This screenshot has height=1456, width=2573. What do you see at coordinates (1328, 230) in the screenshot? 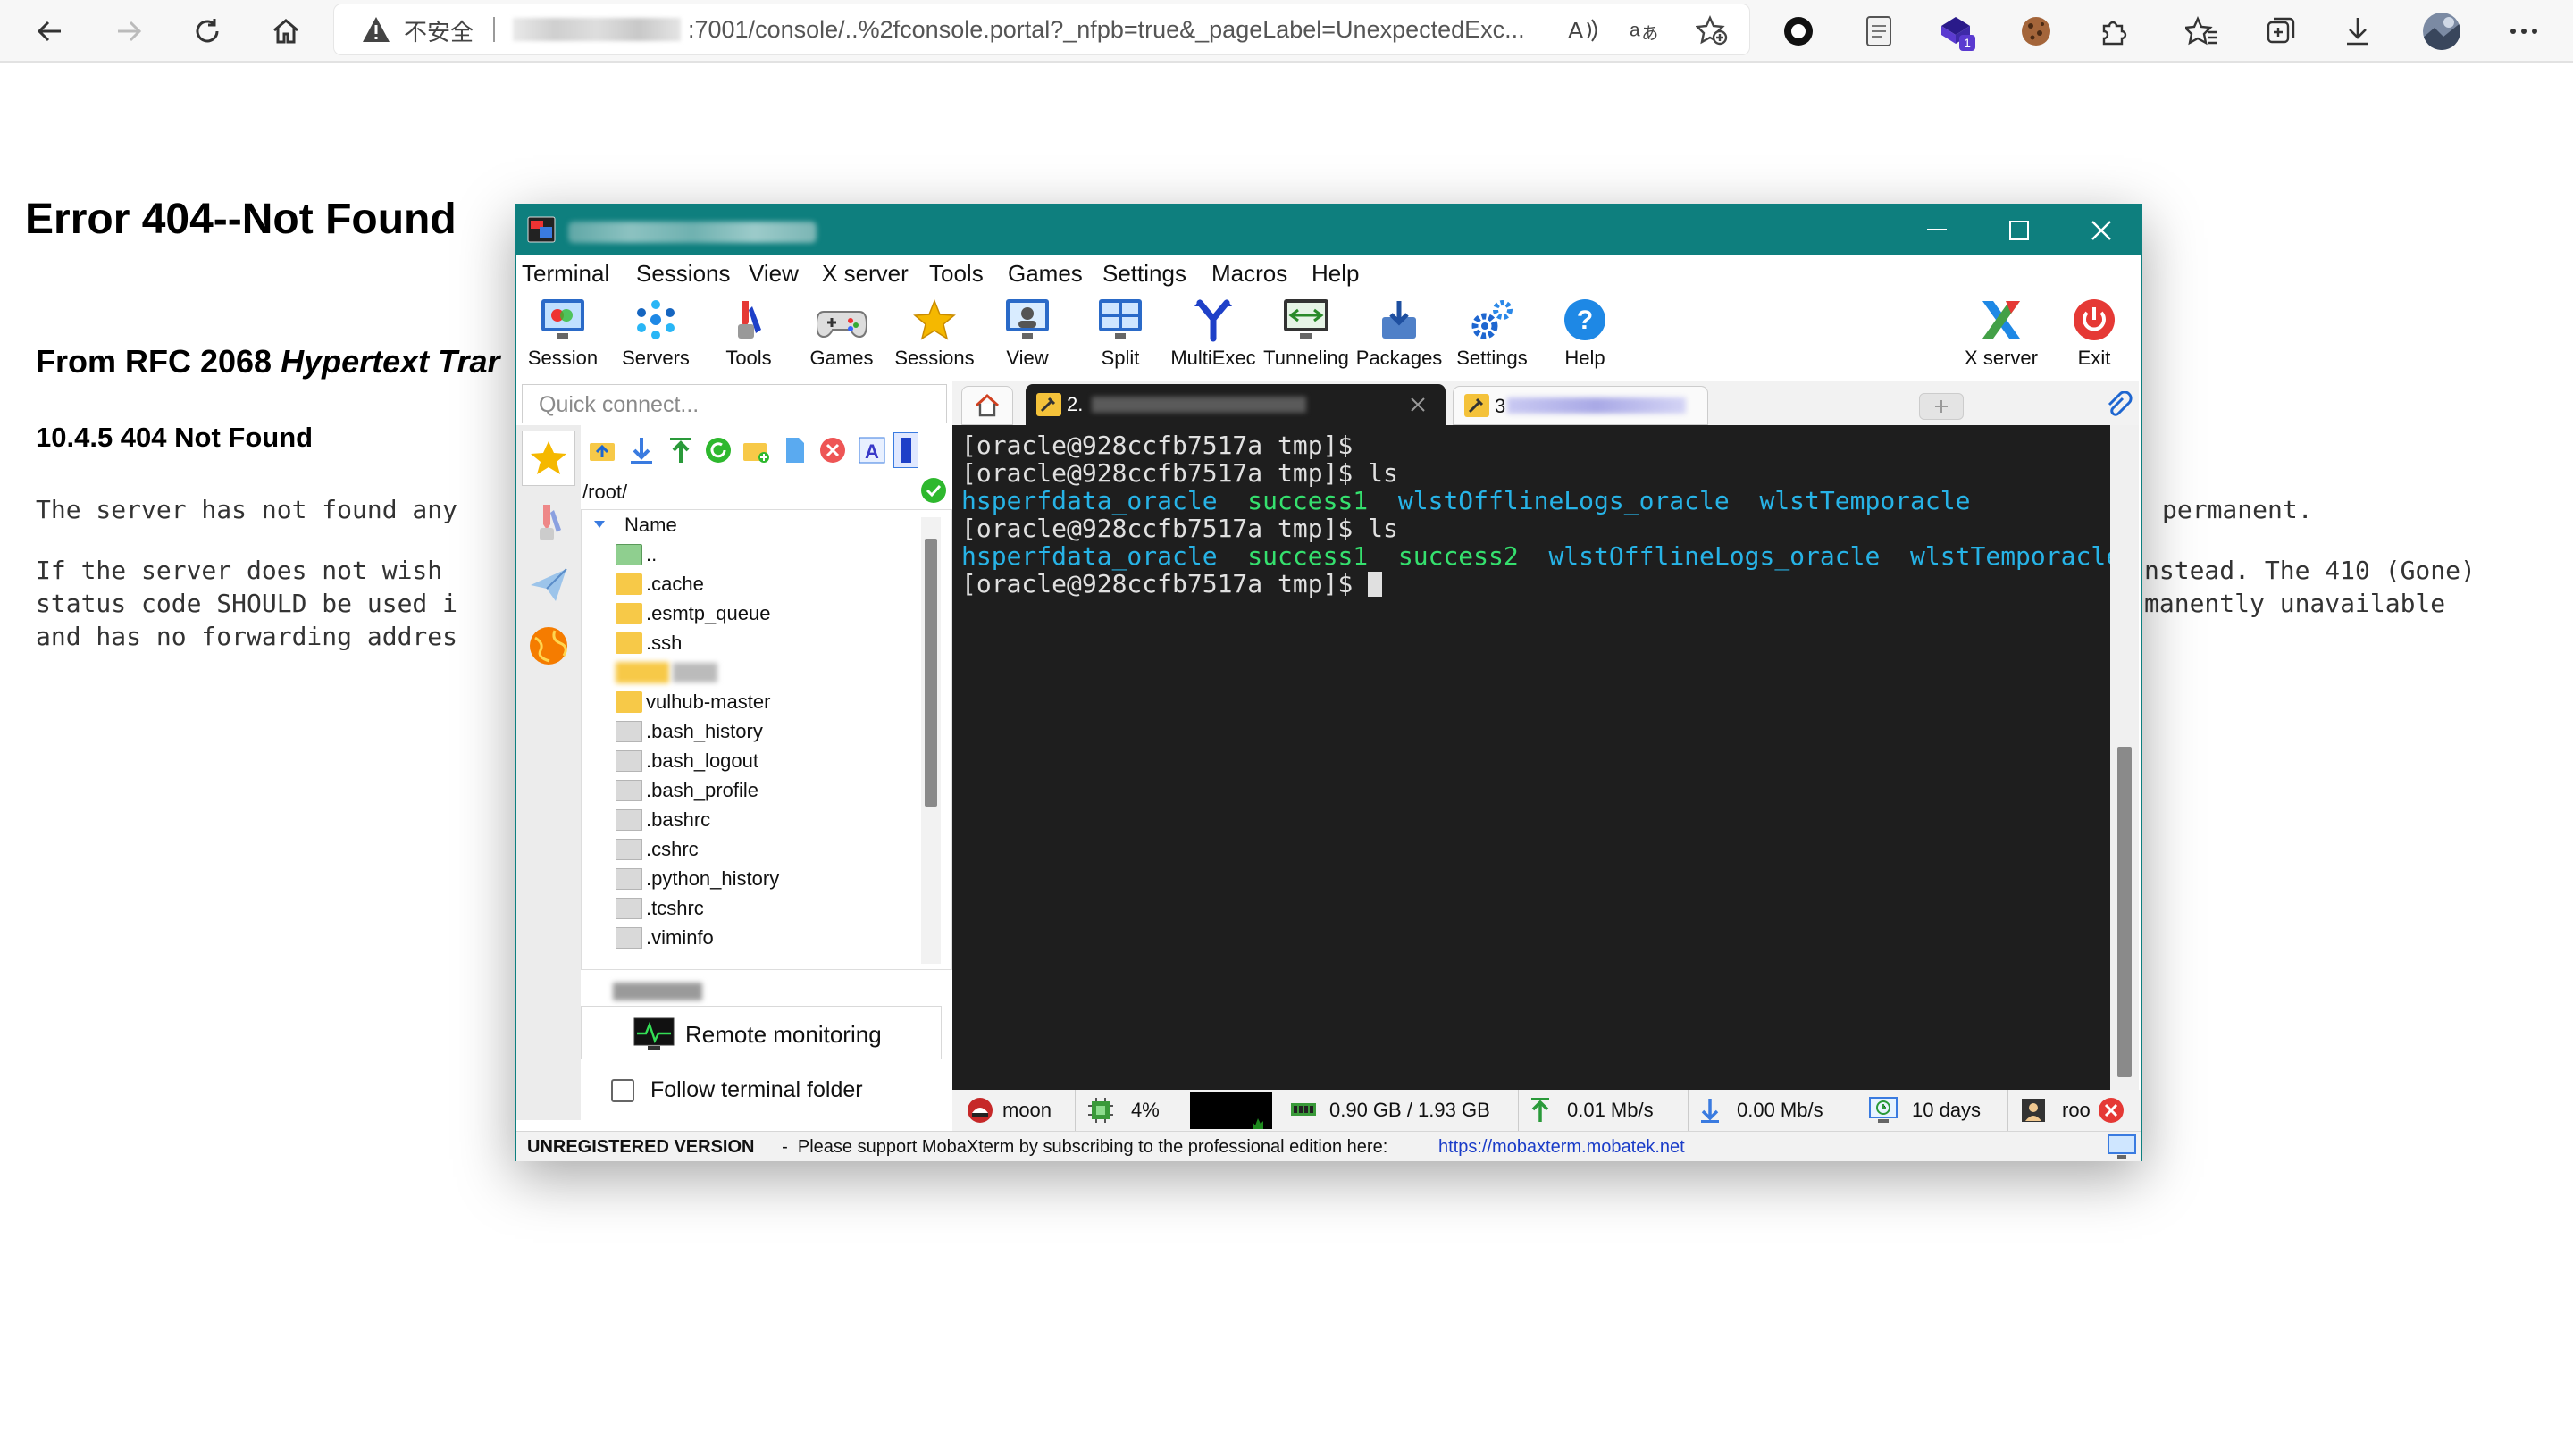
I see `title-bar` at bounding box center [1328, 230].